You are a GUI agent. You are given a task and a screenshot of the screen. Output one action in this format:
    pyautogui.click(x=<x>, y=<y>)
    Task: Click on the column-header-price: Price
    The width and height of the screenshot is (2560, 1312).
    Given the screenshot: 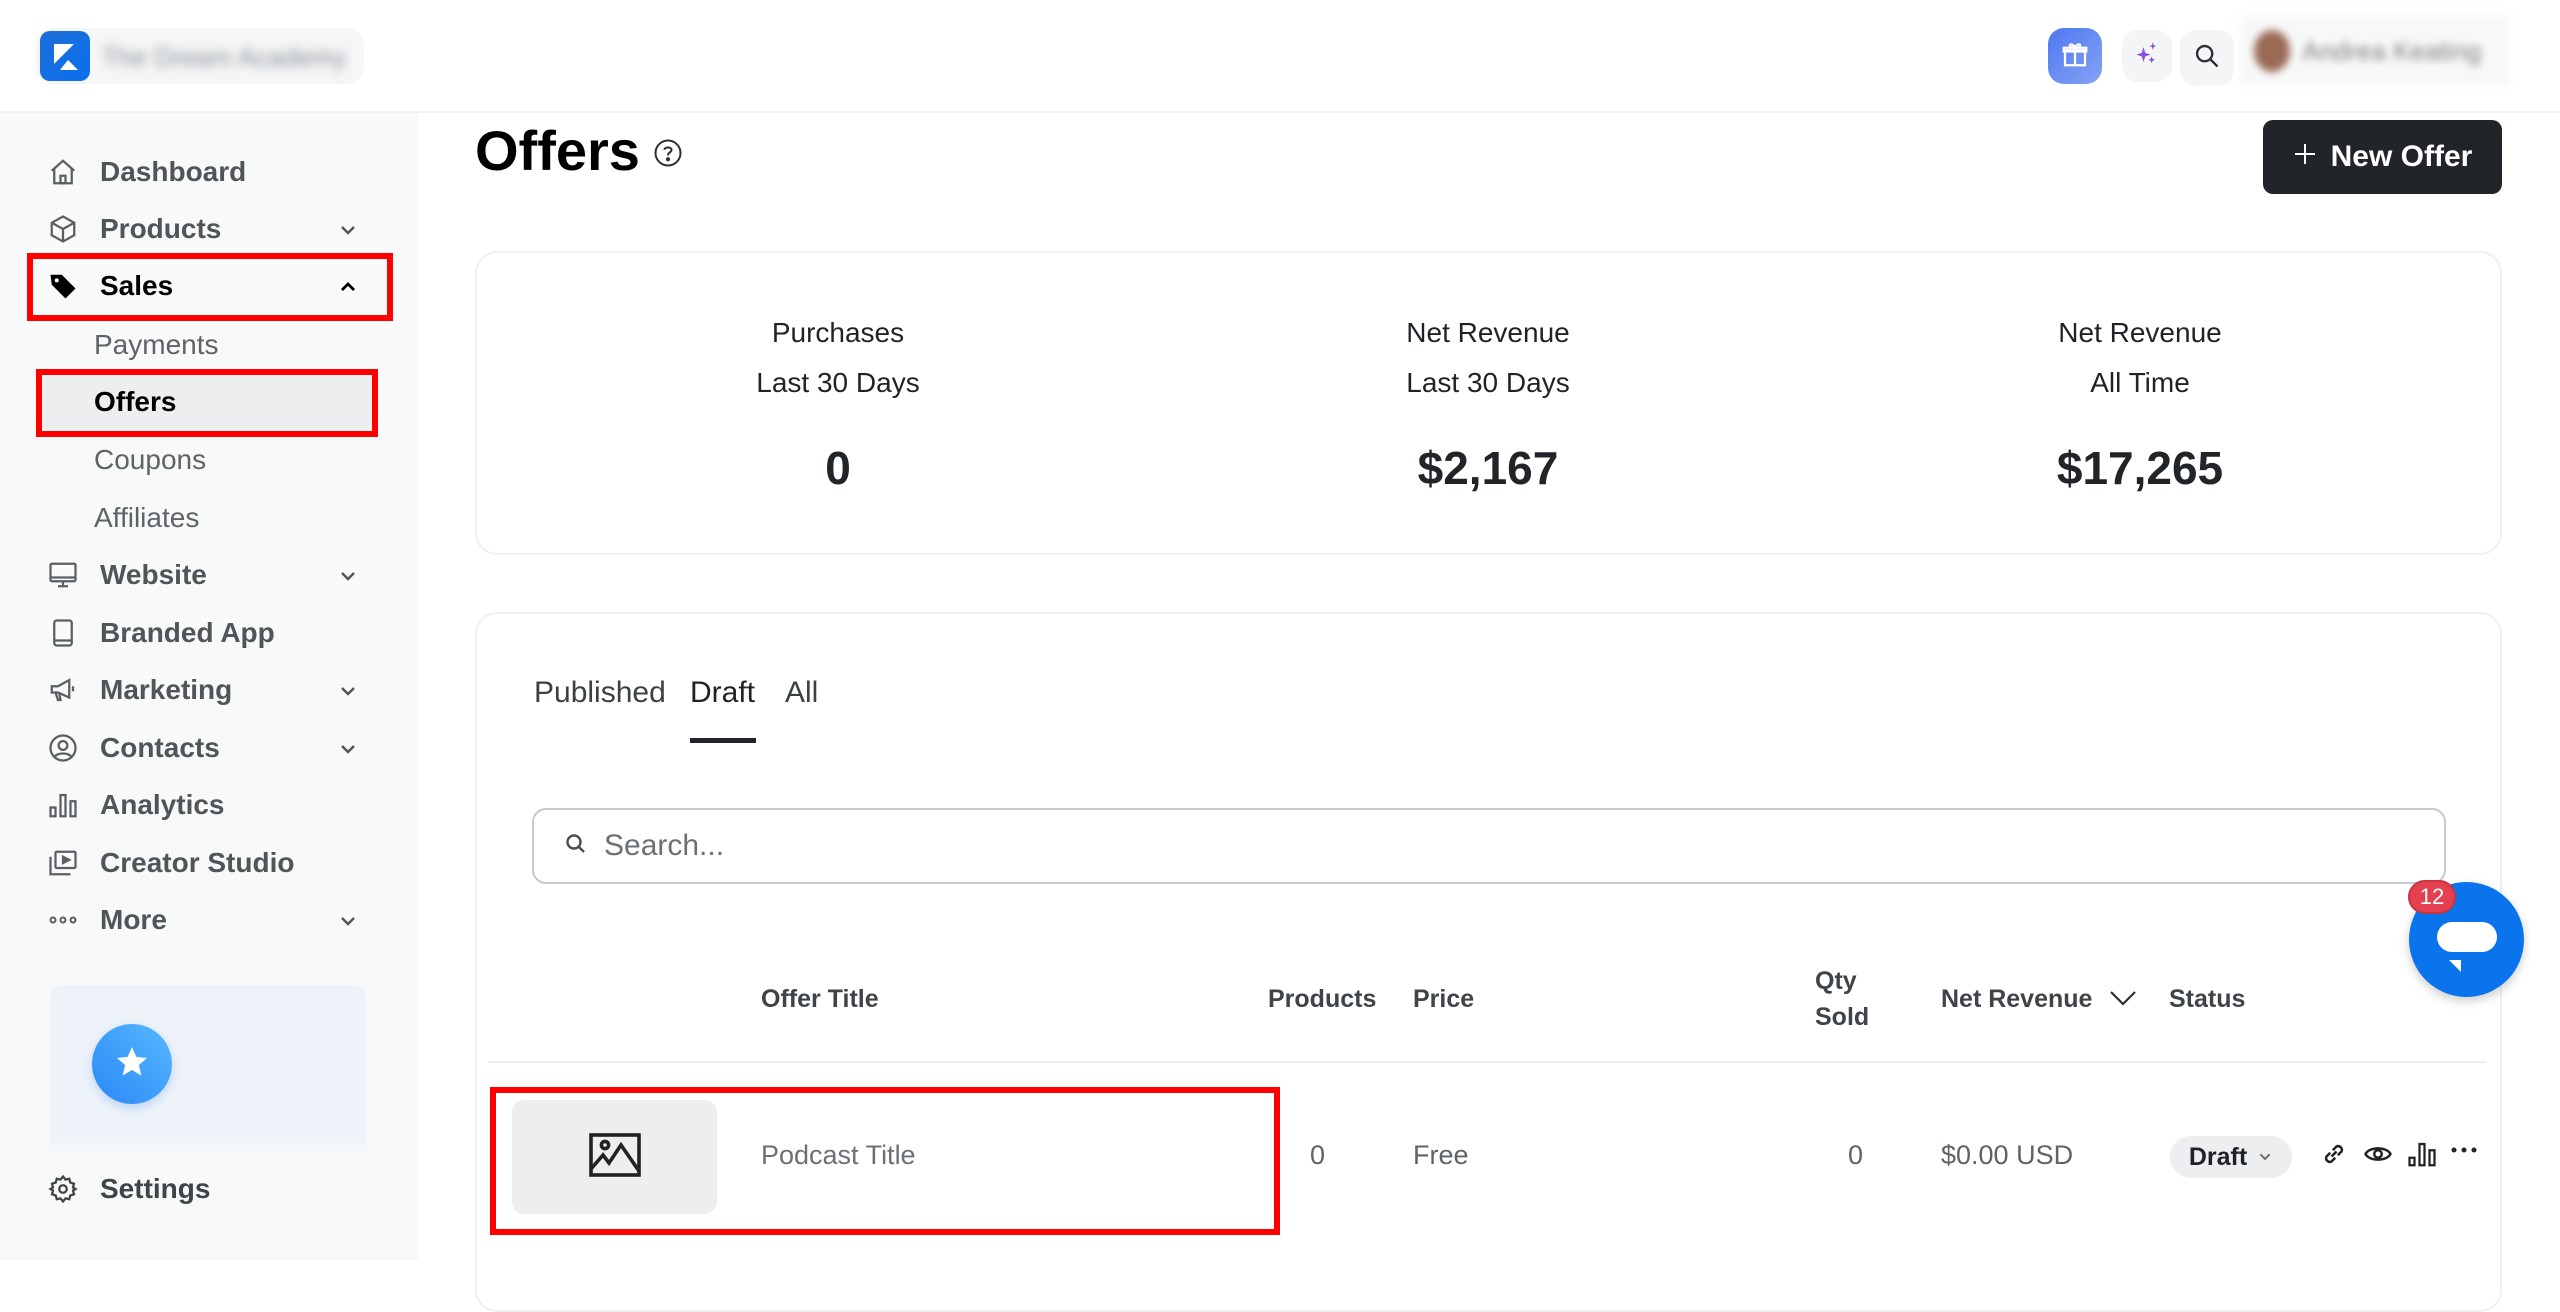 What is the action you would take?
    pyautogui.click(x=1444, y=999)
    